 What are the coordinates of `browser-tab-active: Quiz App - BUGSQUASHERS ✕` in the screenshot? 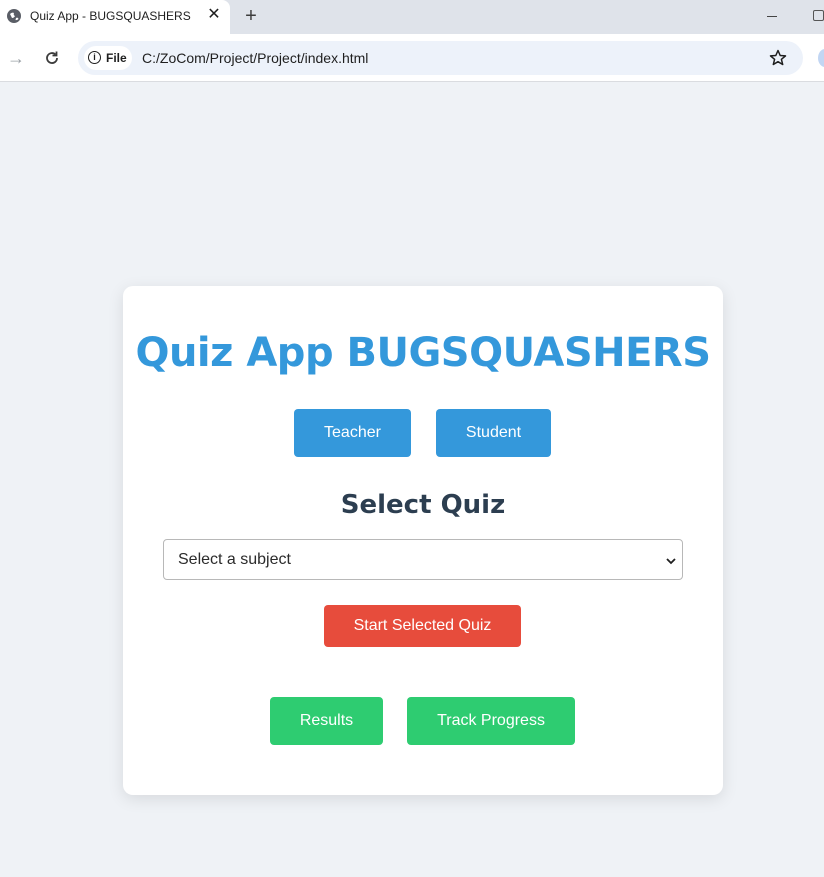 It's located at (115, 17).